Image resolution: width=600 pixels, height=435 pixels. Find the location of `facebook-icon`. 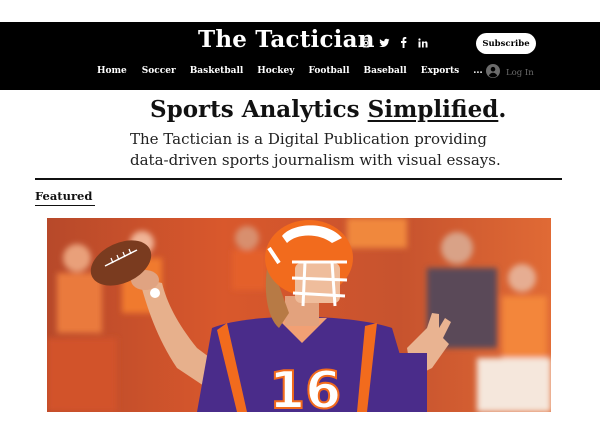

facebook-icon is located at coordinates (403, 42).